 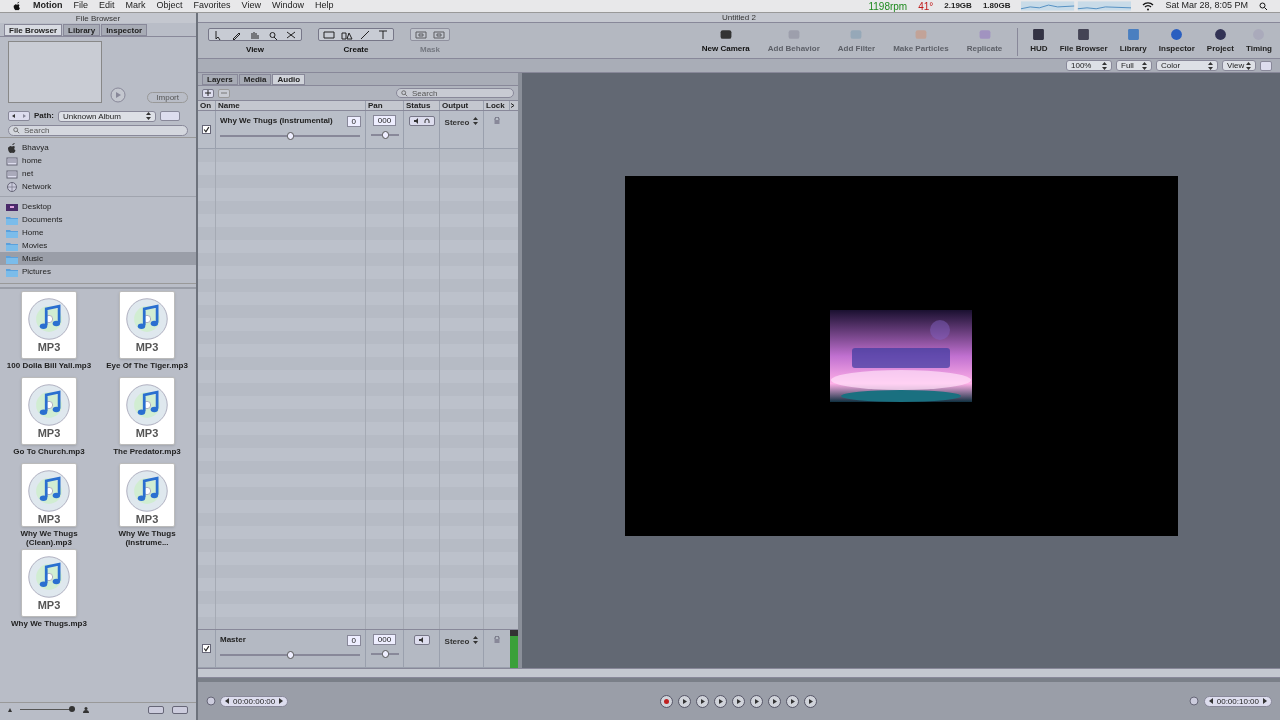 What do you see at coordinates (1258, 41) in the screenshot?
I see `window-toggle: Timing` at bounding box center [1258, 41].